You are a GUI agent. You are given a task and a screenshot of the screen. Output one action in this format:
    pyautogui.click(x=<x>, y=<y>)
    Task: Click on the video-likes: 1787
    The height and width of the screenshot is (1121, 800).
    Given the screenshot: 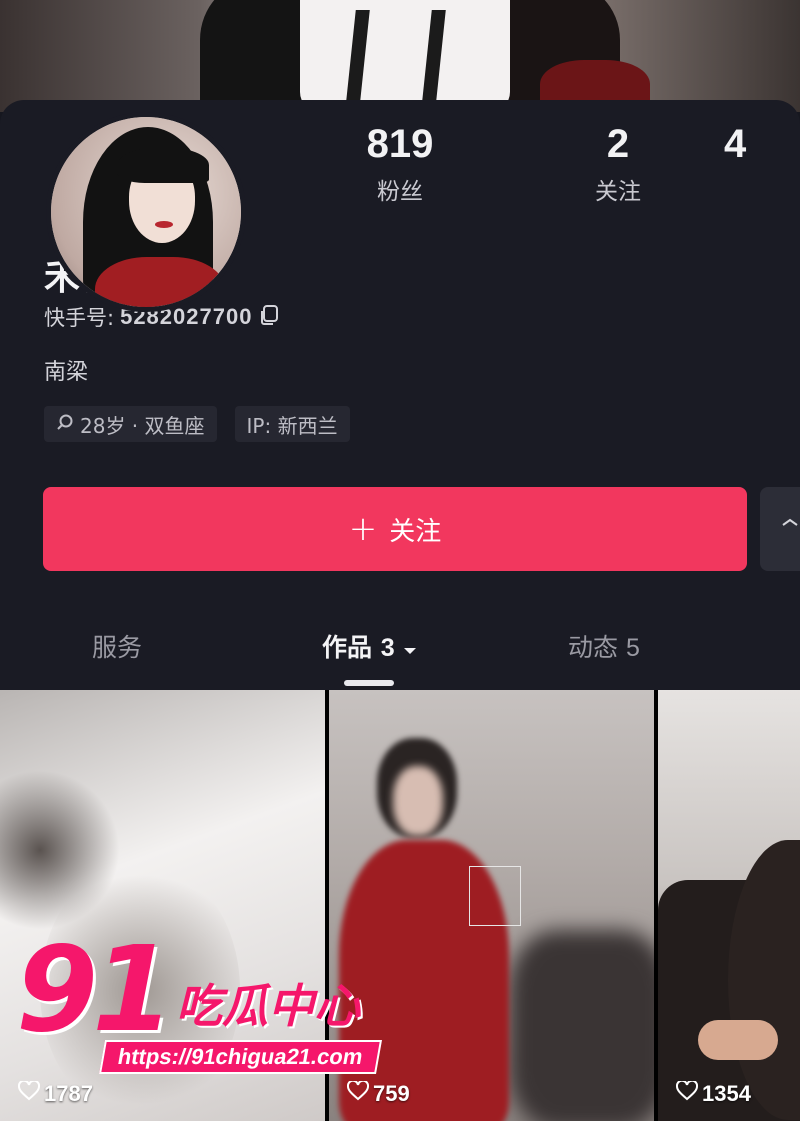 What is the action you would take?
    pyautogui.click(x=55, y=1093)
    